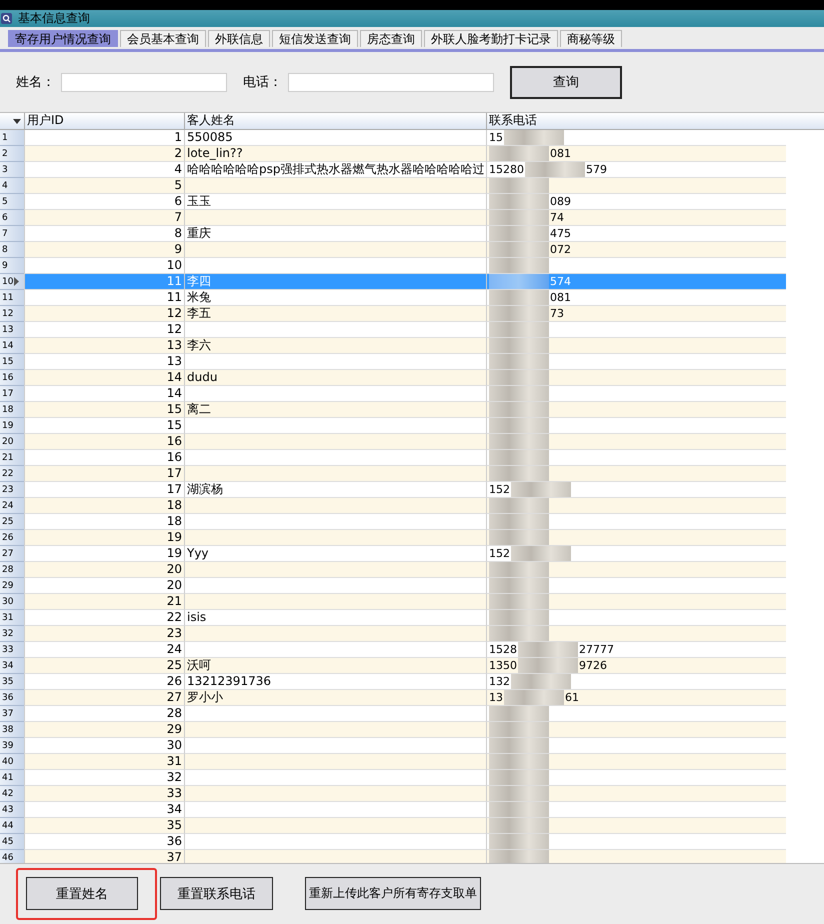 The image size is (824, 924). What do you see at coordinates (210, 137) in the screenshot?
I see `table-cell-text: 550085` at bounding box center [210, 137].